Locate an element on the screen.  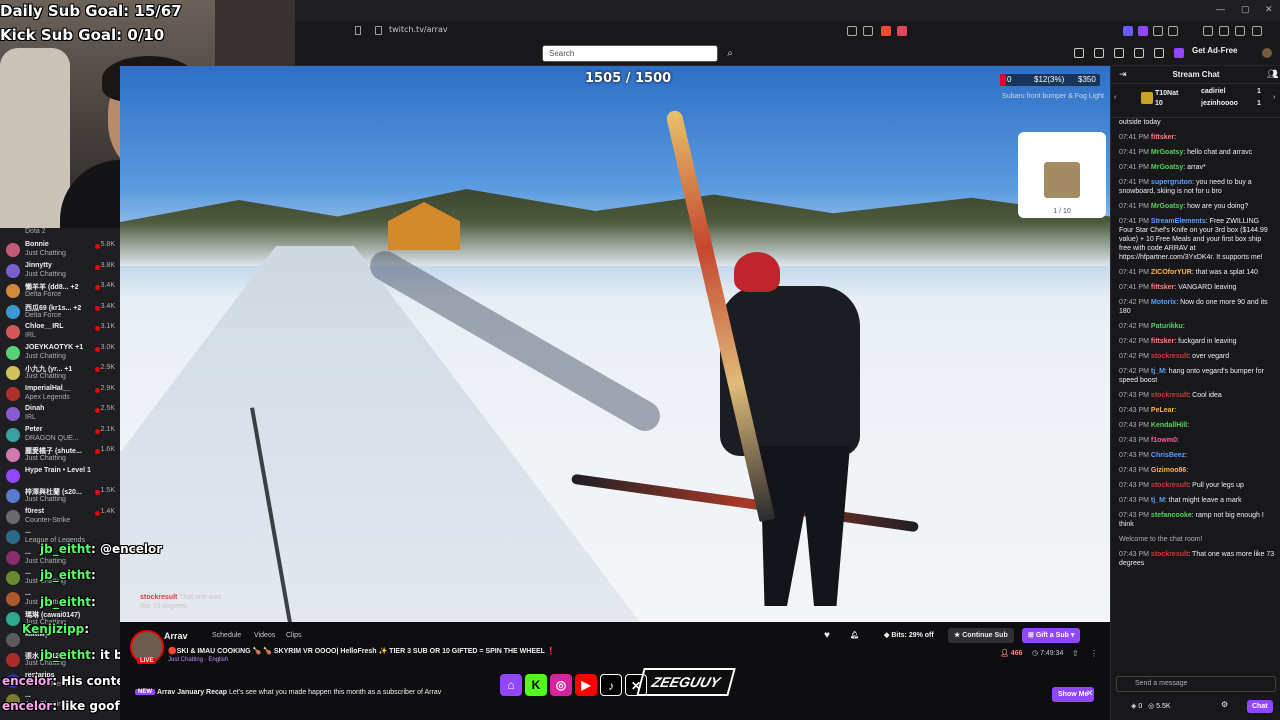
maximize-icon: ▢ is located at coordinates (1245, 9).